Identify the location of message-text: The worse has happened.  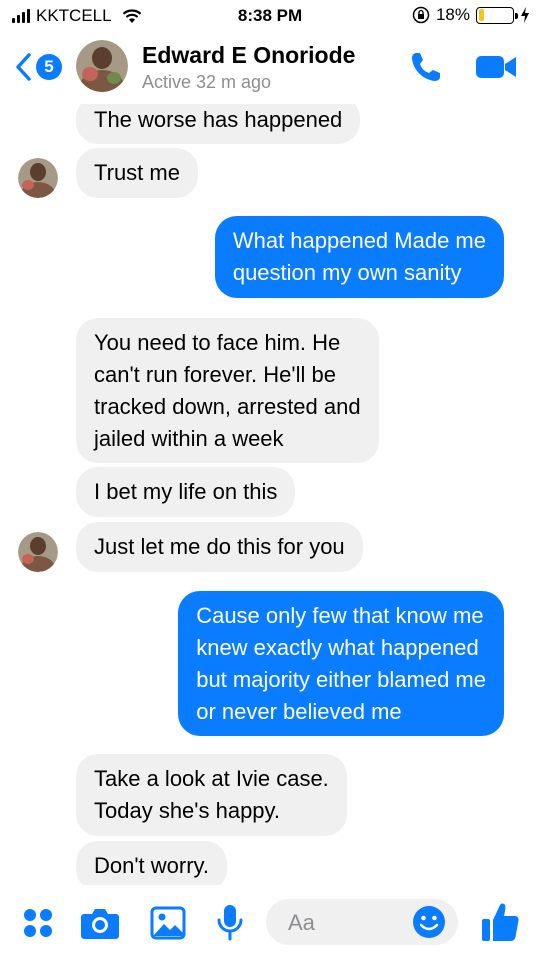
(218, 119).